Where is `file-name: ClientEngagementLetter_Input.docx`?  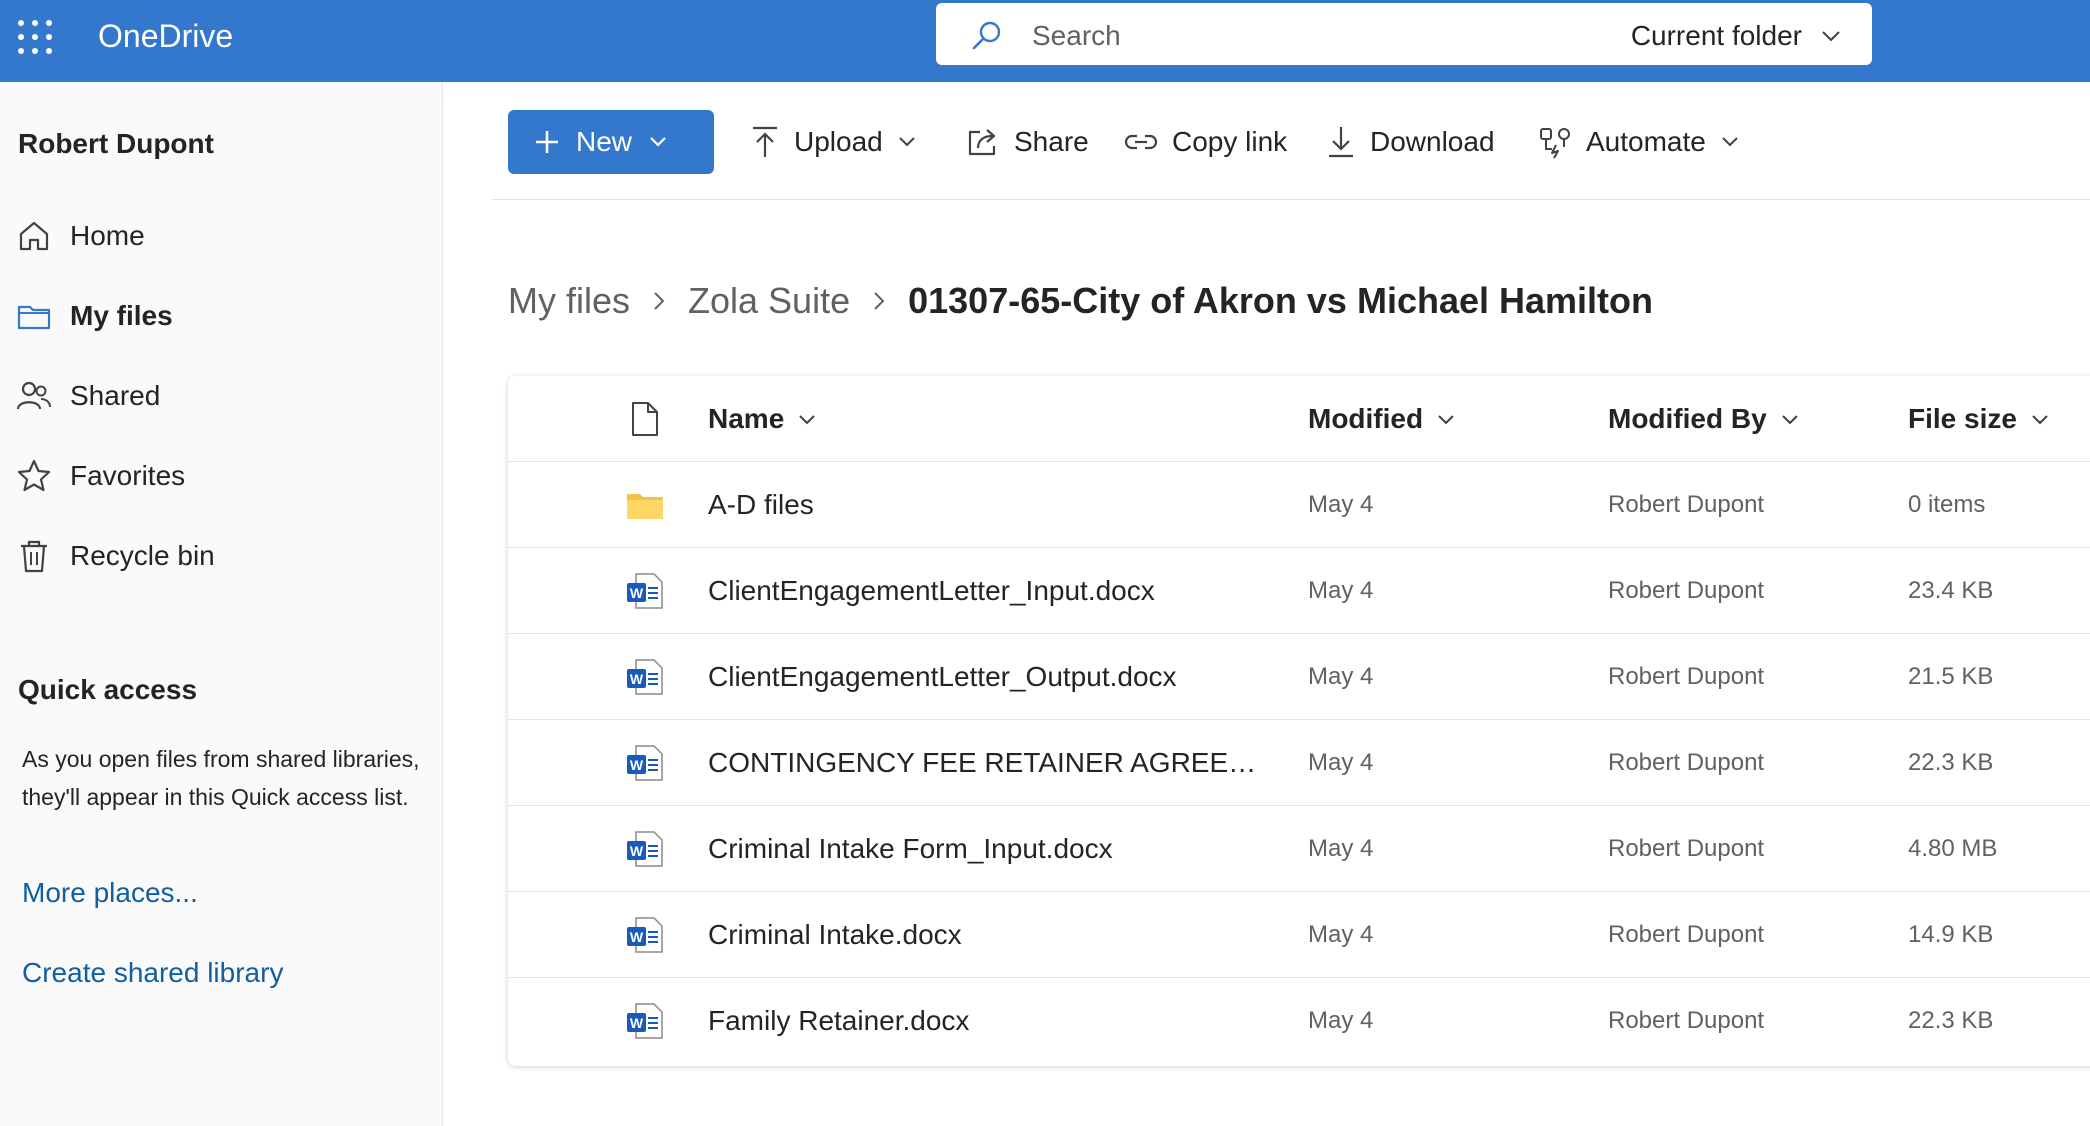 file-name: ClientEngagementLetter_Input.docx is located at coordinates (988, 591).